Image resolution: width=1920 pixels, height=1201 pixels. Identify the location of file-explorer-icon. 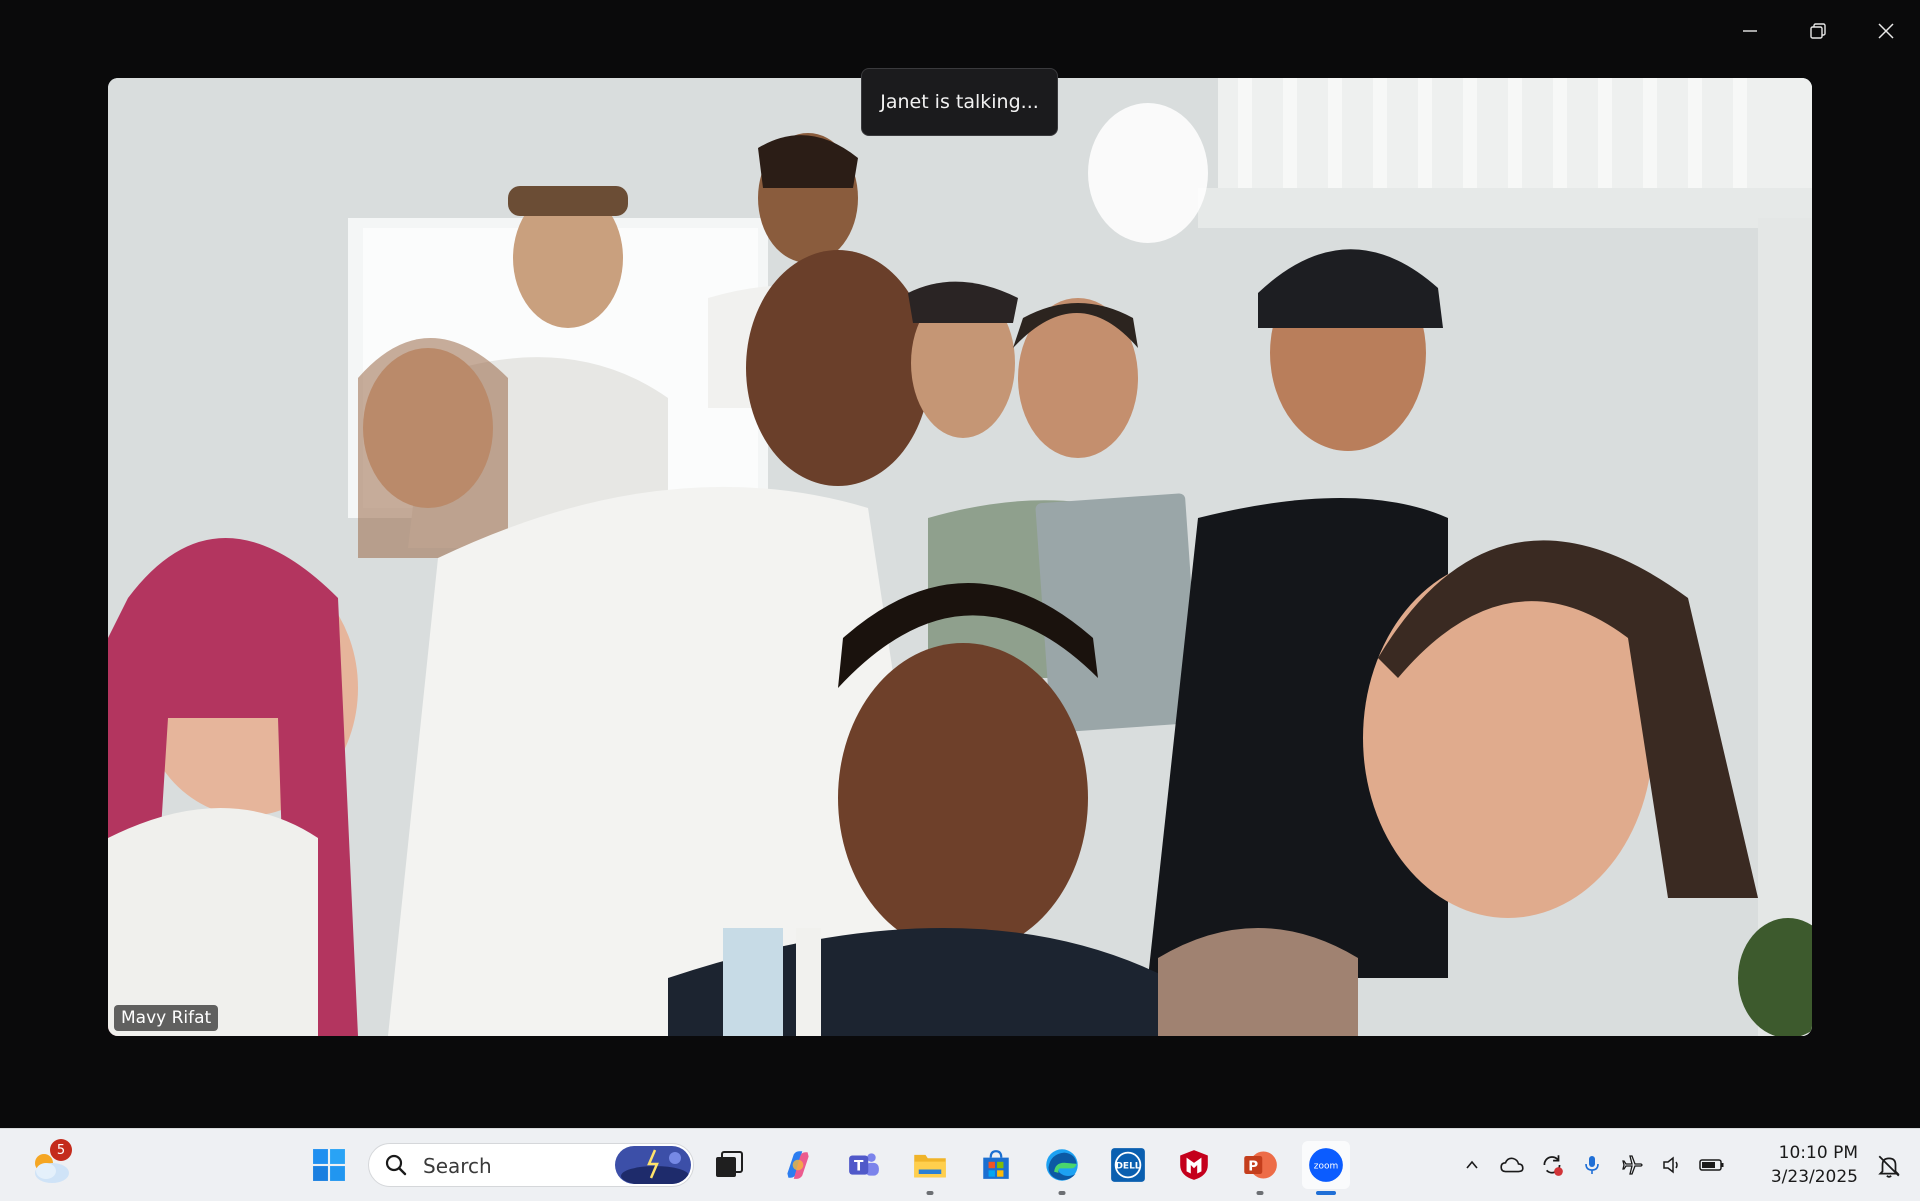
(930, 1166).